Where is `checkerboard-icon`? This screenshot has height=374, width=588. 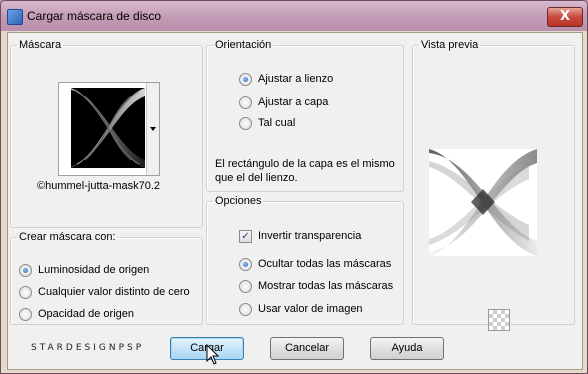 checkerboard-icon is located at coordinates (499, 320).